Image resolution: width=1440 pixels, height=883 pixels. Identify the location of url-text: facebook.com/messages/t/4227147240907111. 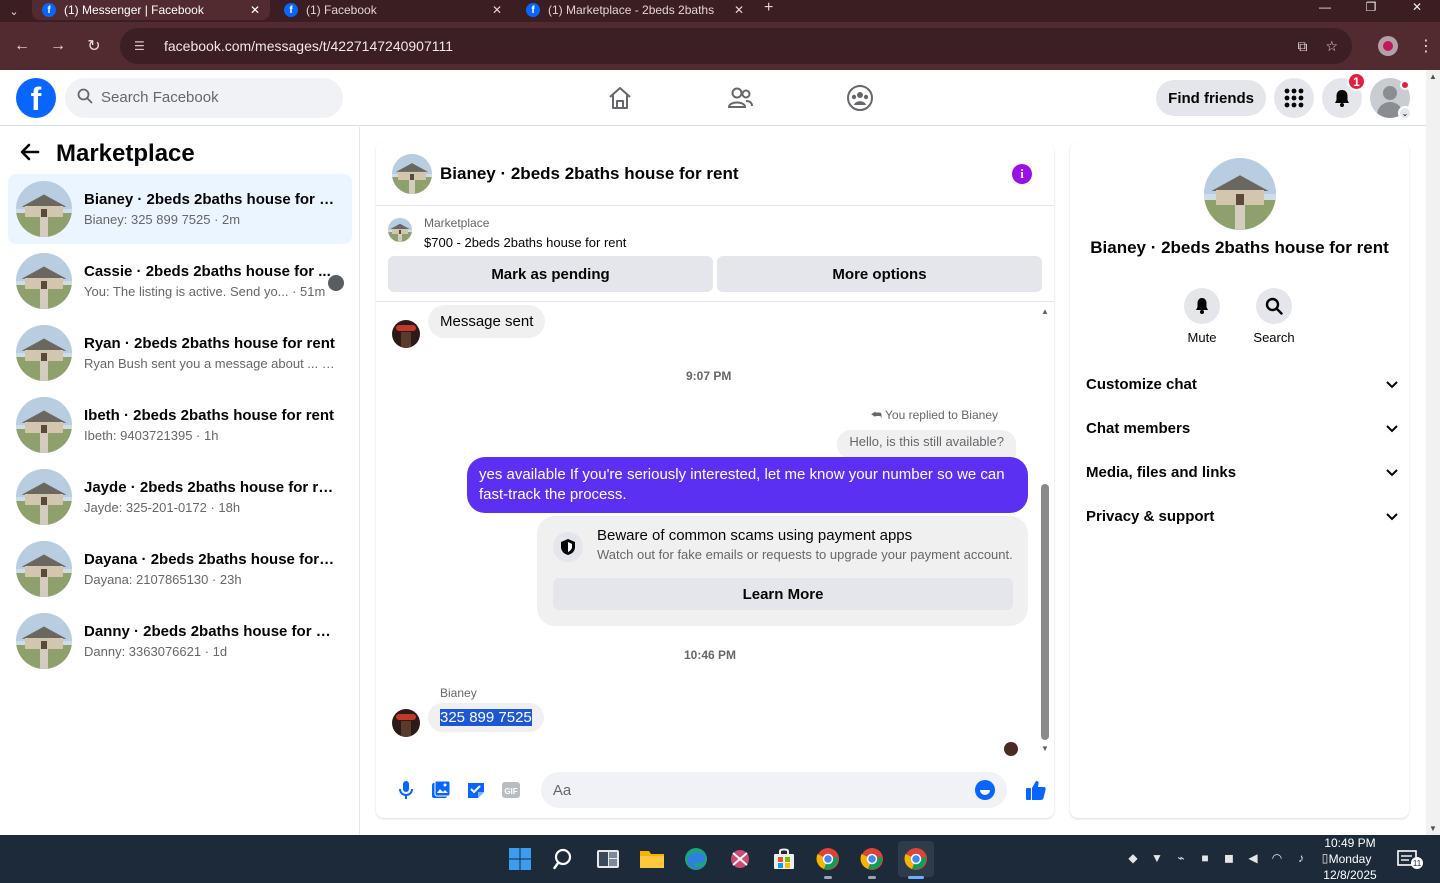
(730, 46).